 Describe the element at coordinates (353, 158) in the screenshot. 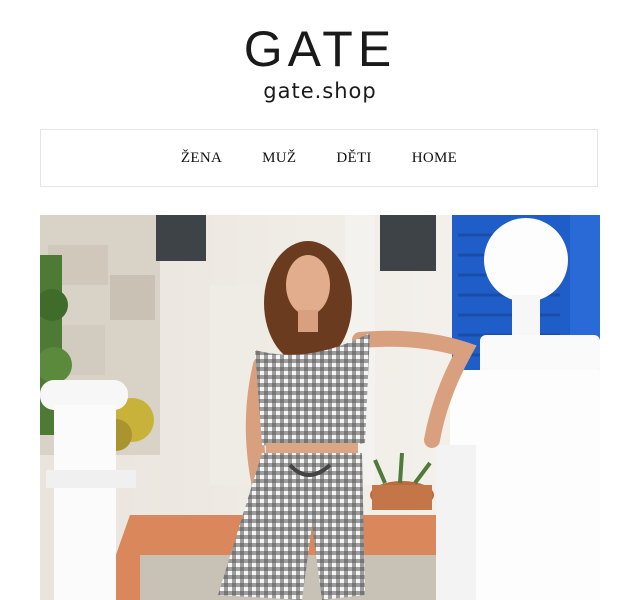

I see `nav-item-deti: DĚTI` at that location.